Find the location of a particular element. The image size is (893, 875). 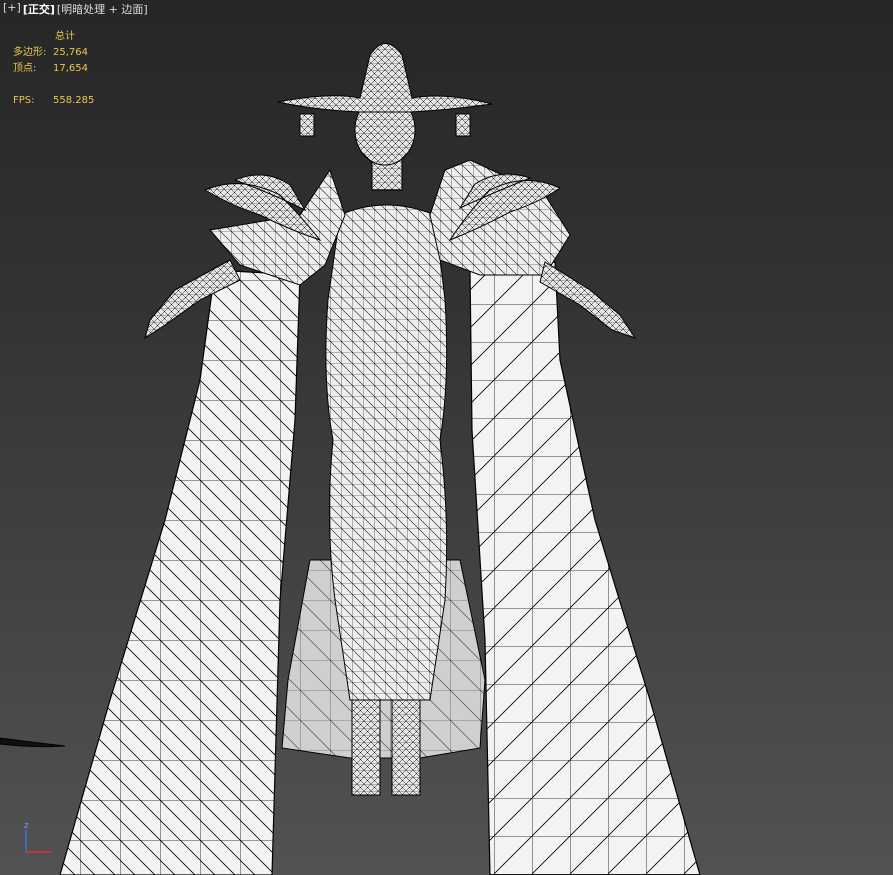

stats-fps-value: 558.285 is located at coordinates (74, 100).